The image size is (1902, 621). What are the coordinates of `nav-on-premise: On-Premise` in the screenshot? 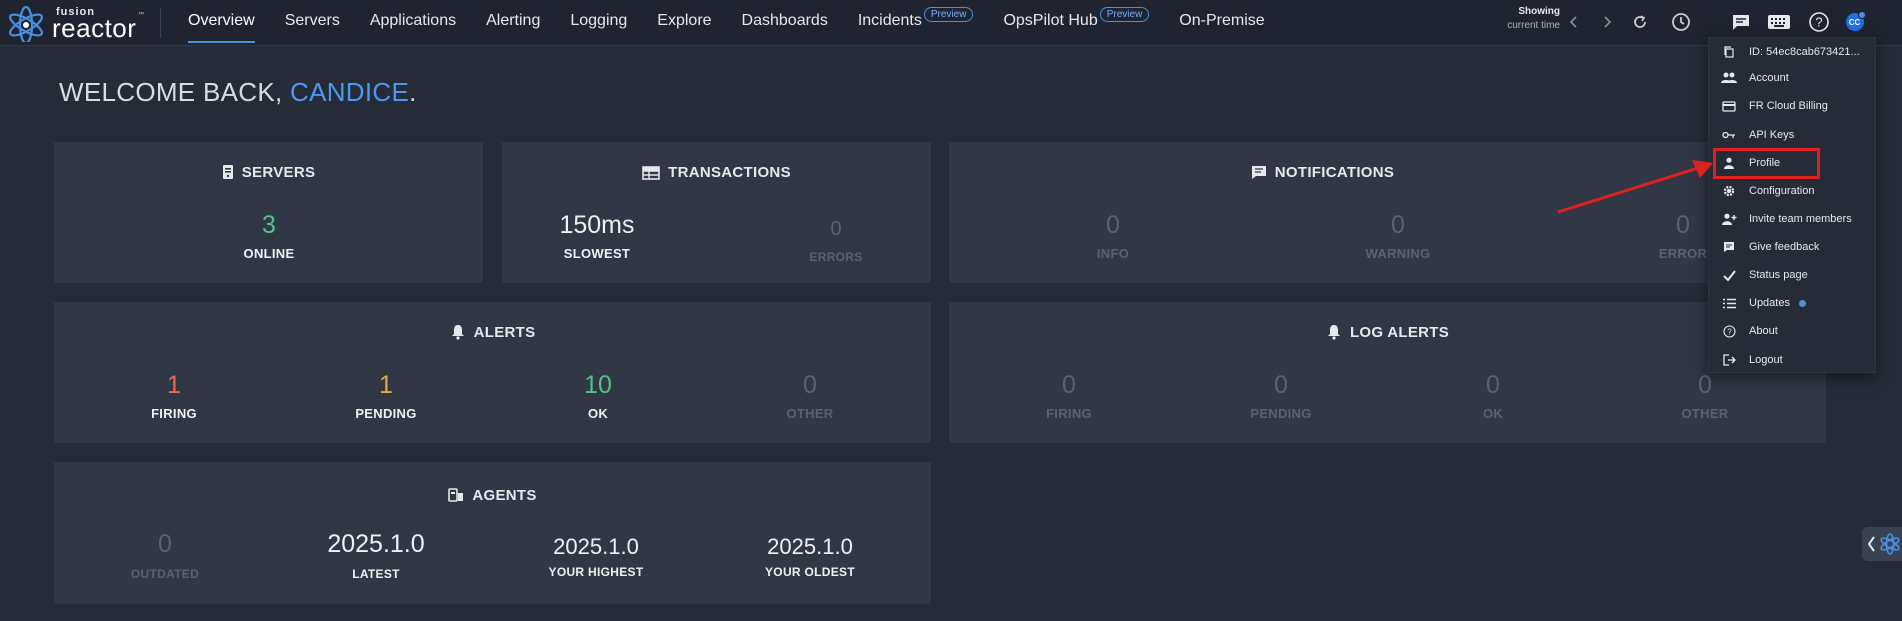 It's located at (1221, 21).